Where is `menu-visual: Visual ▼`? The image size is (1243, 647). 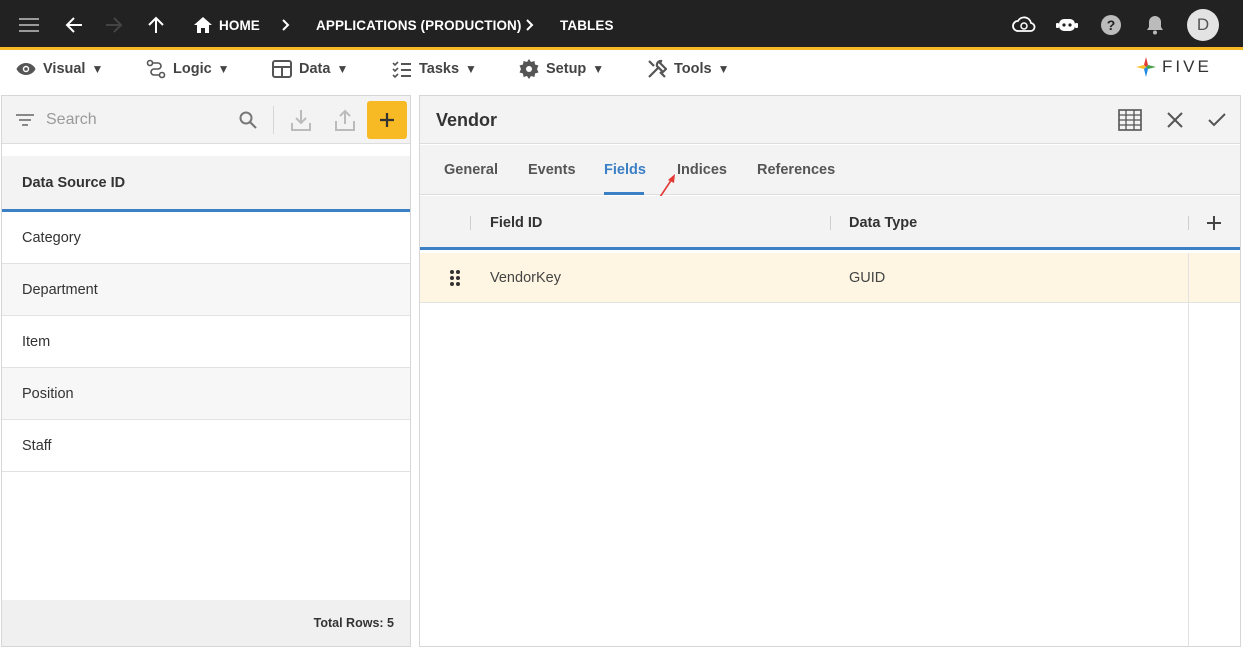 menu-visual: Visual ▼ is located at coordinates (59, 69).